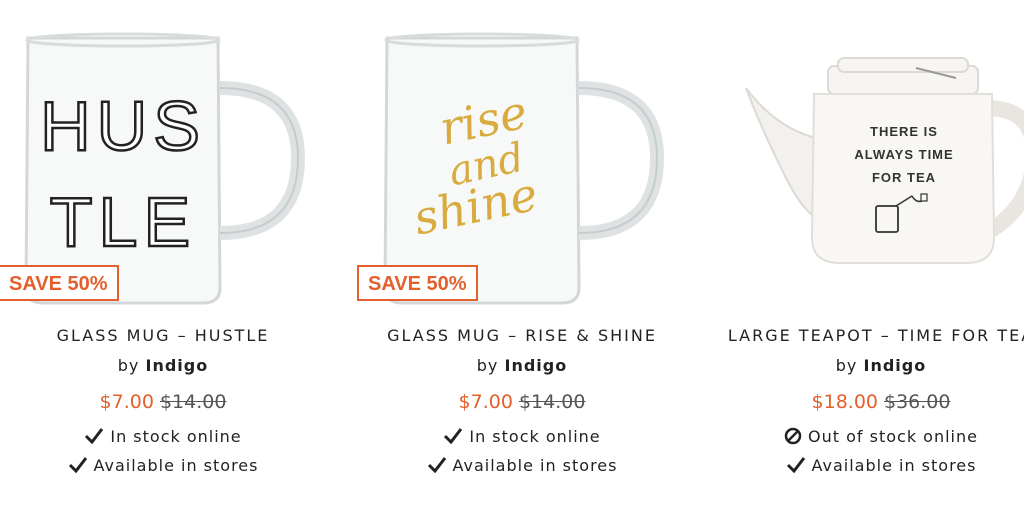 The width and height of the screenshot is (1024, 513). Describe the element at coordinates (123, 126) in the screenshot. I see `mug-print-line1: HUS` at that location.